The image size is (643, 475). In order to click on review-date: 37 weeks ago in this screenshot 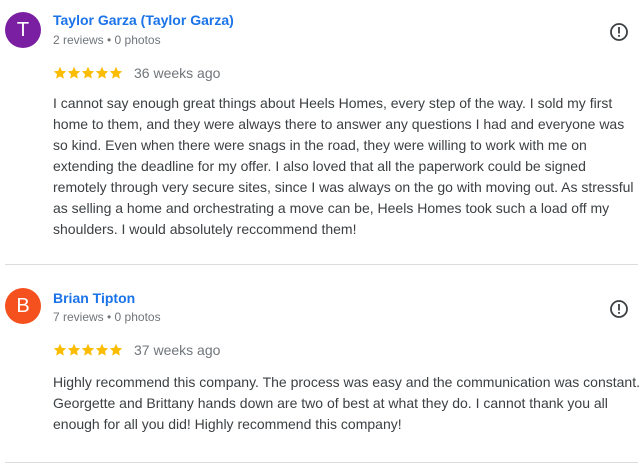, I will do `click(177, 350)`.